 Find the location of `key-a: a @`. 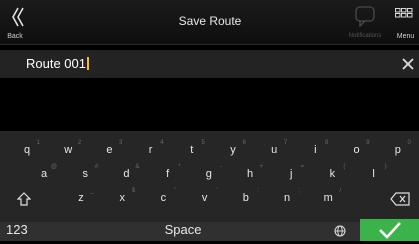

key-a: a @ is located at coordinates (44, 175).